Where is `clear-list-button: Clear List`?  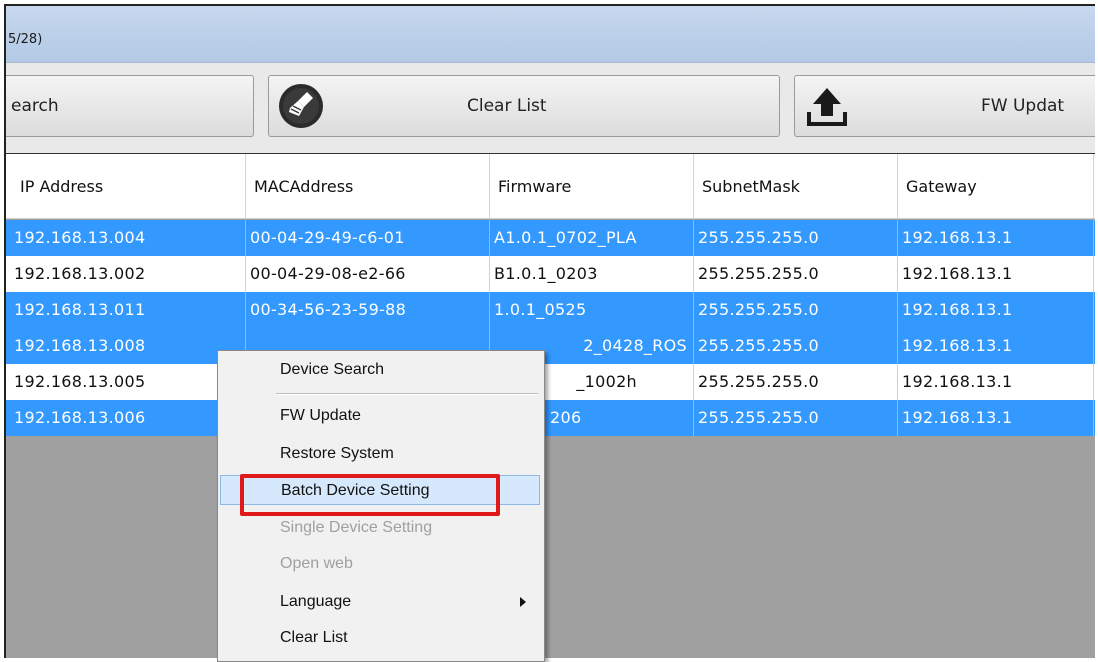 clear-list-button: Clear List is located at coordinates (524, 106).